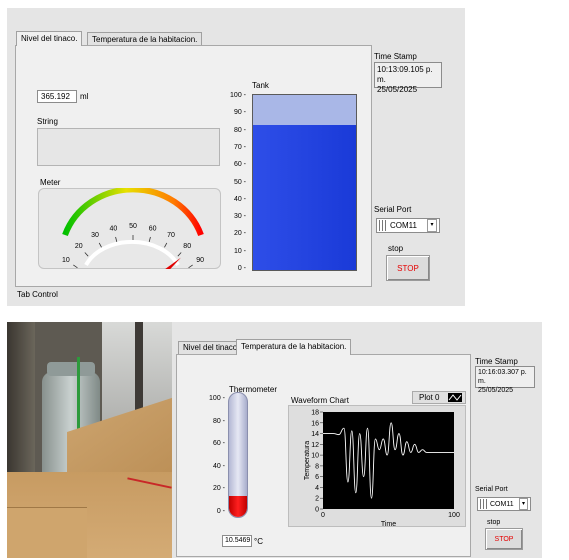 The height and width of the screenshot is (560, 569). Describe the element at coordinates (397, 89) in the screenshot. I see `timestamp-date: 25/05/2025` at that location.